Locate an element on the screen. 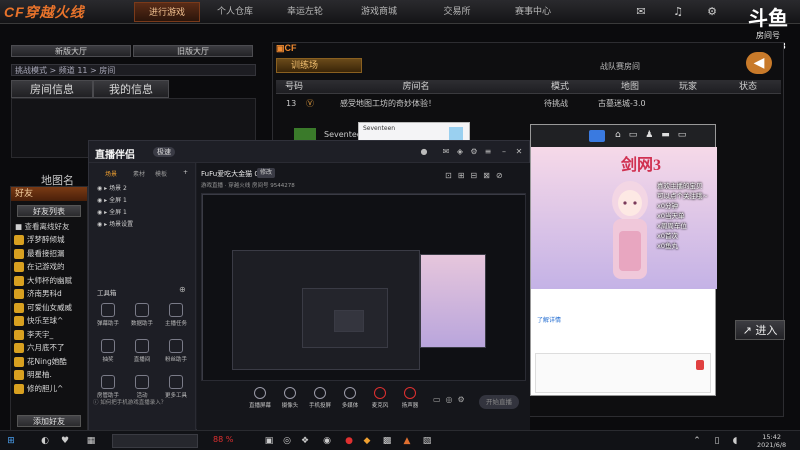 The height and width of the screenshot is (450, 800). table-row: 13 Ⓥ 感受地图工坊的奇妙体验！ 待挑战 古墓迷城-3.0 is located at coordinates (528, 103).